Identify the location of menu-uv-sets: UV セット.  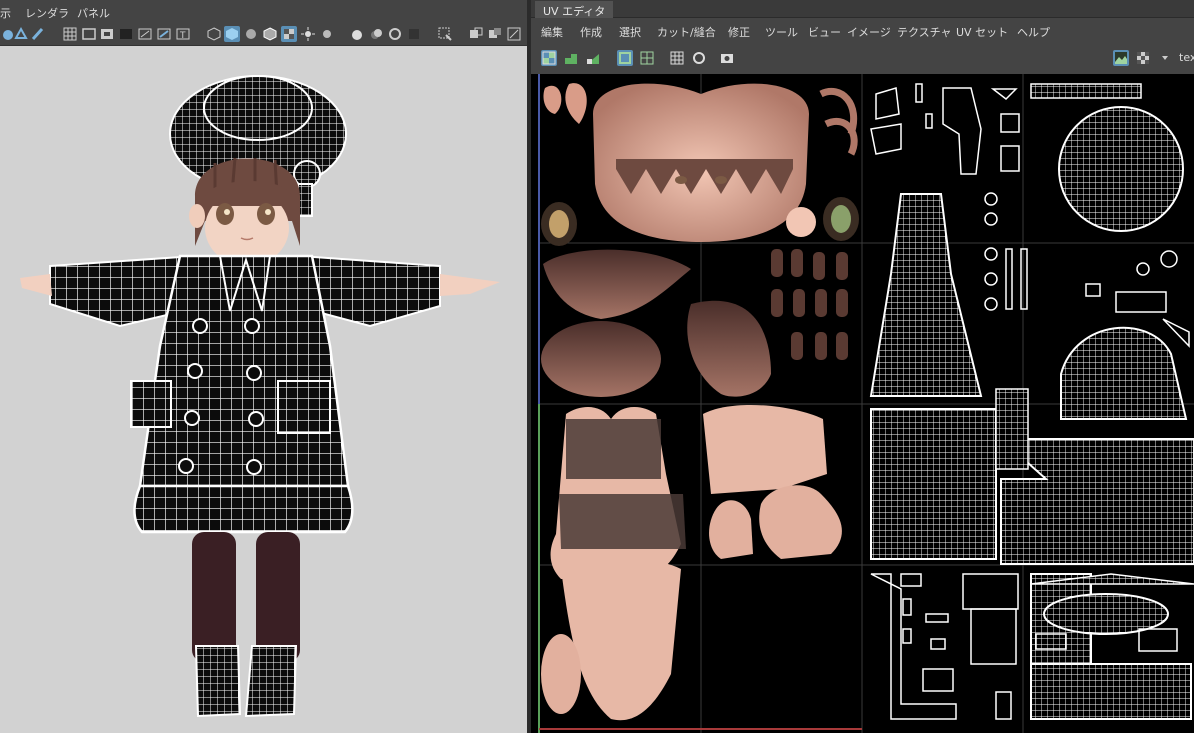
(982, 32).